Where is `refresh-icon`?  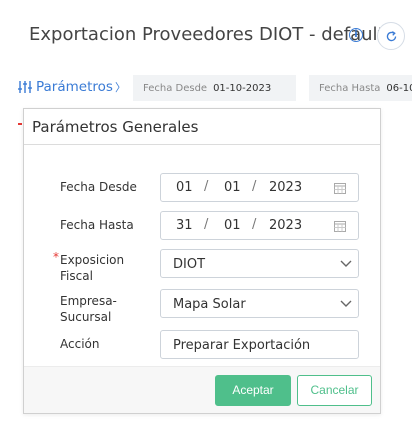 refresh-icon is located at coordinates (391, 35).